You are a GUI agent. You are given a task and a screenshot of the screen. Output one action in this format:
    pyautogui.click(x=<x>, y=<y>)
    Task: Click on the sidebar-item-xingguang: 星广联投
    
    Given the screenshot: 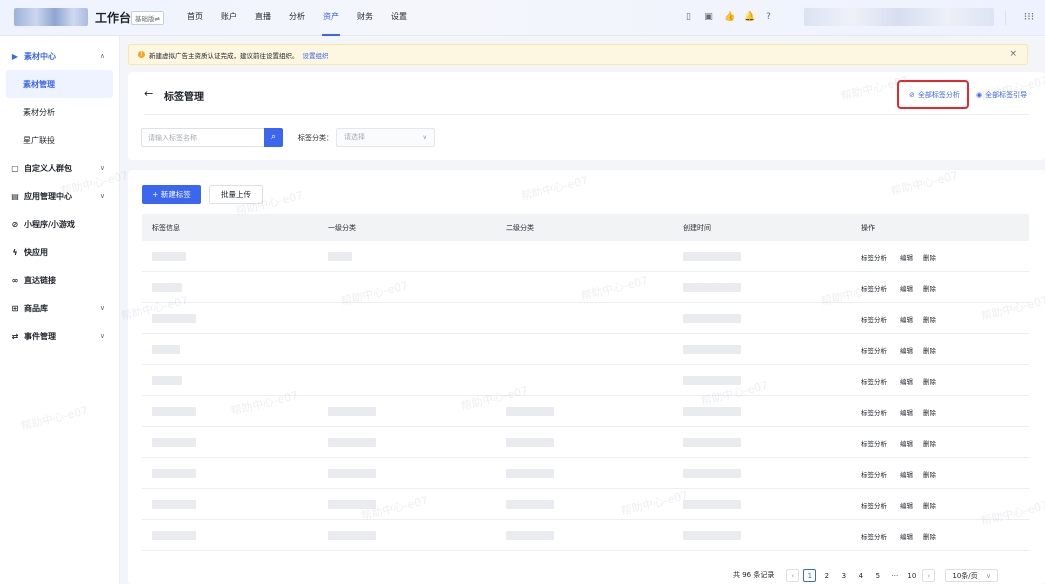 What is the action you would take?
    pyautogui.click(x=59, y=140)
    